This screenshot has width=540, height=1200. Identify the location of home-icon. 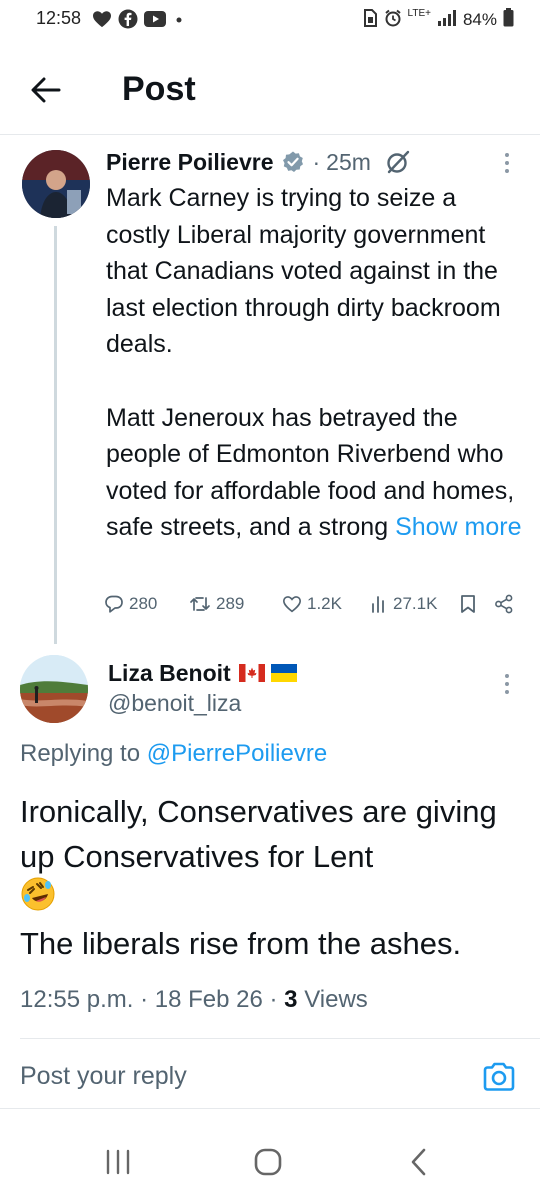
(268, 1162).